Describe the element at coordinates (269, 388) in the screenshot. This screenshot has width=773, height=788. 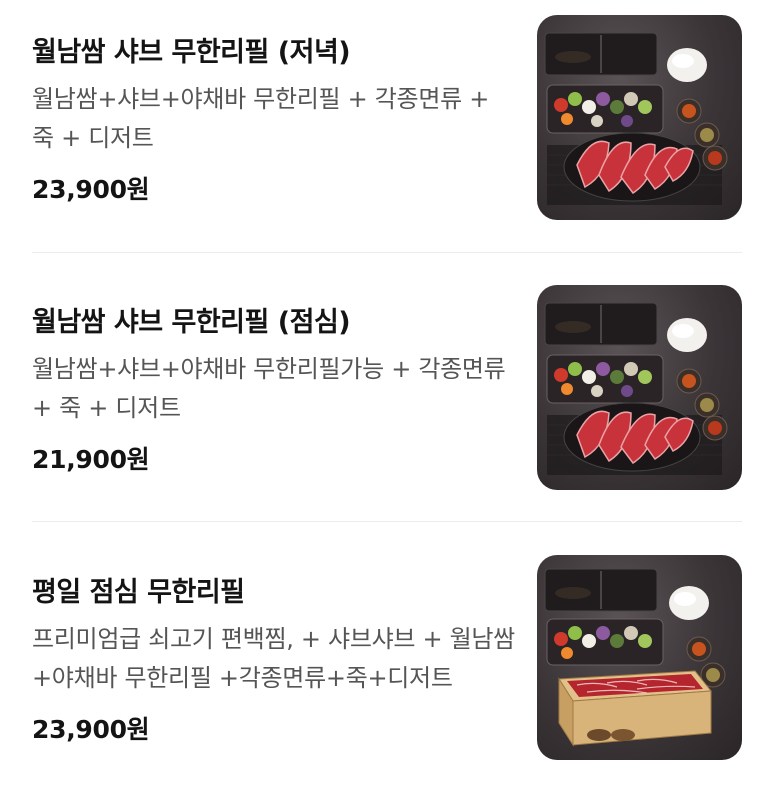
I see `menu-item-description: 월남쌈+샤브+야채바 무한리필가능 + 각종면류 + 죽 + 디저트` at that location.